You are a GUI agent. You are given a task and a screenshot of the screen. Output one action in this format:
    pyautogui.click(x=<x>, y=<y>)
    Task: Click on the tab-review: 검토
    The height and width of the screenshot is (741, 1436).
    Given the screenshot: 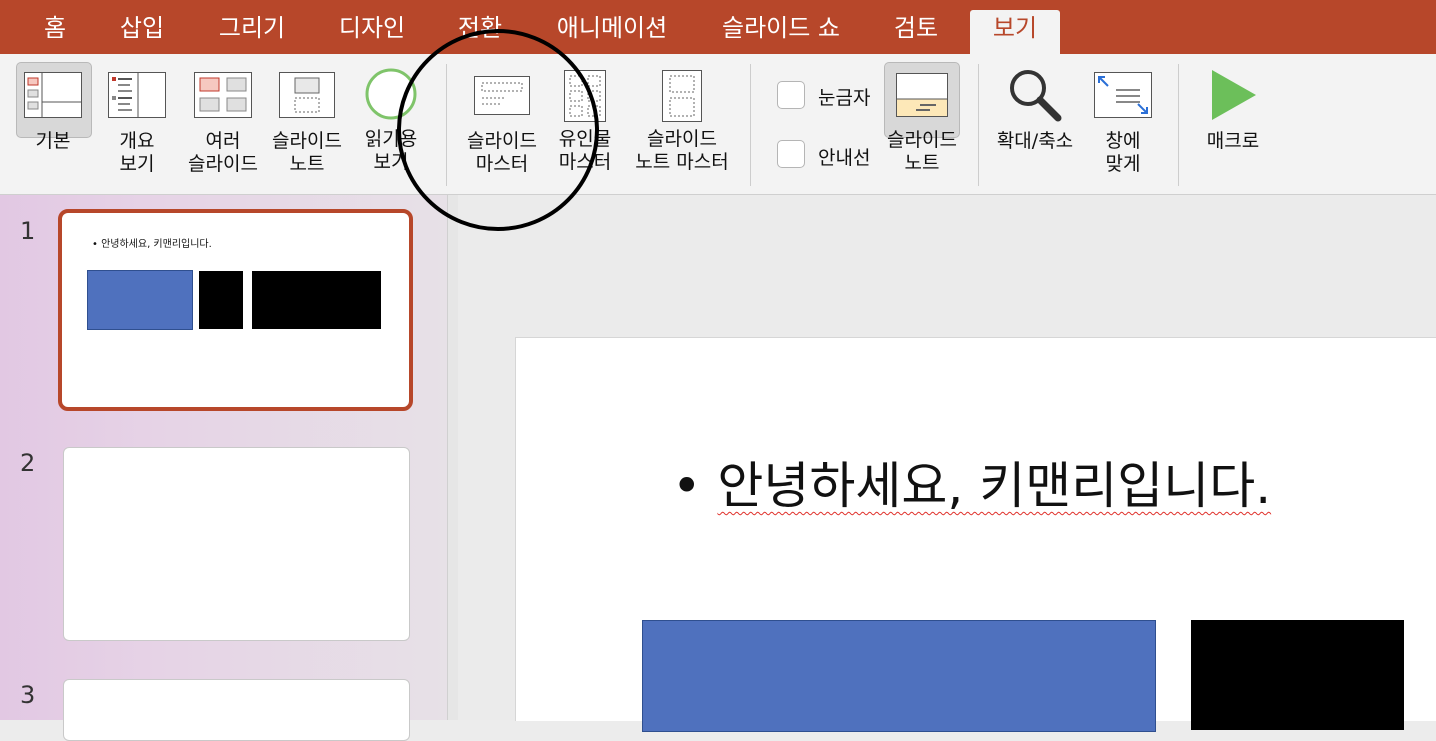 What is the action you would take?
    pyautogui.click(x=916, y=32)
    